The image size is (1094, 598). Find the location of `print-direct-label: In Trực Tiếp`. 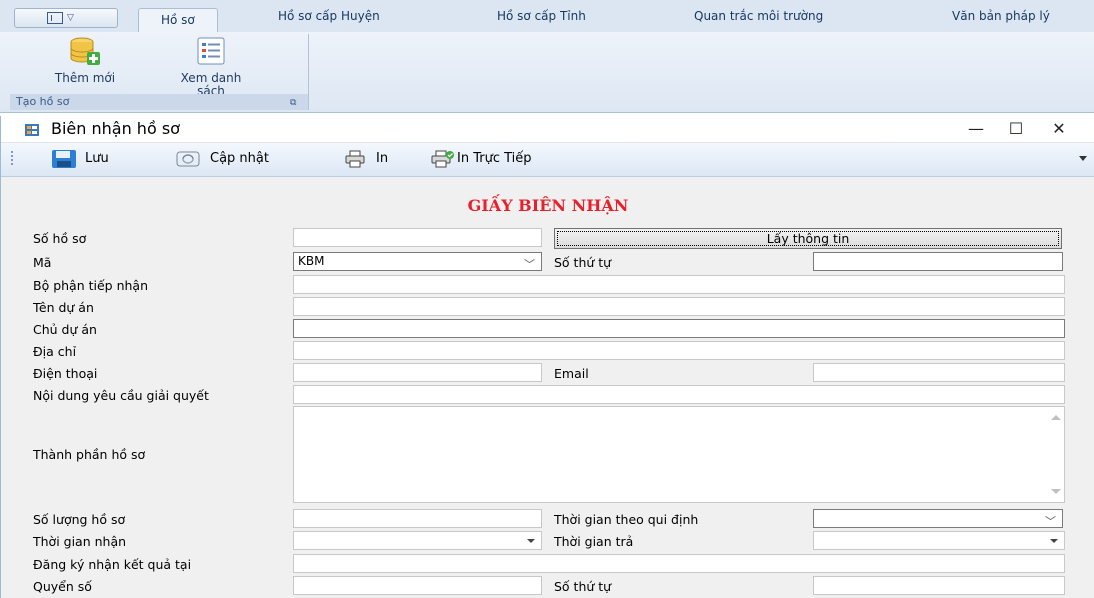

print-direct-label: In Trực Tiếp is located at coordinates (494, 158).